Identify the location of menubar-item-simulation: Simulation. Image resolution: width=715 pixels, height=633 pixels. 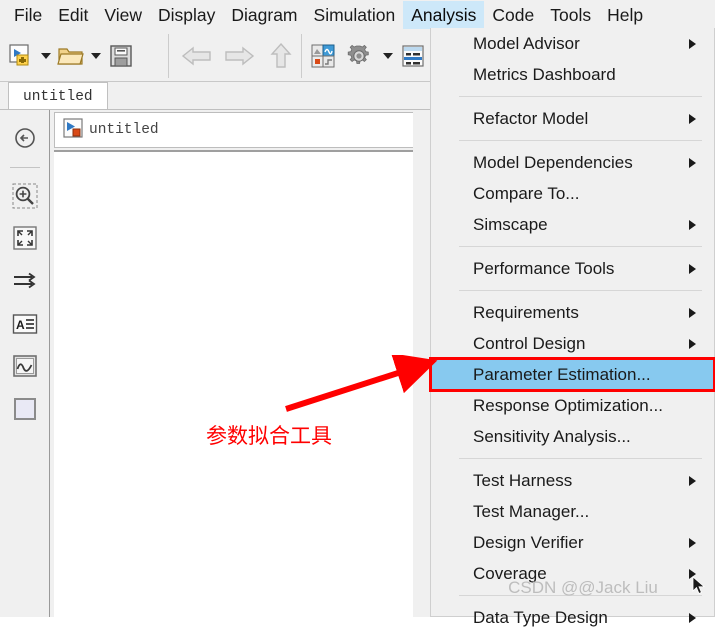
(355, 15).